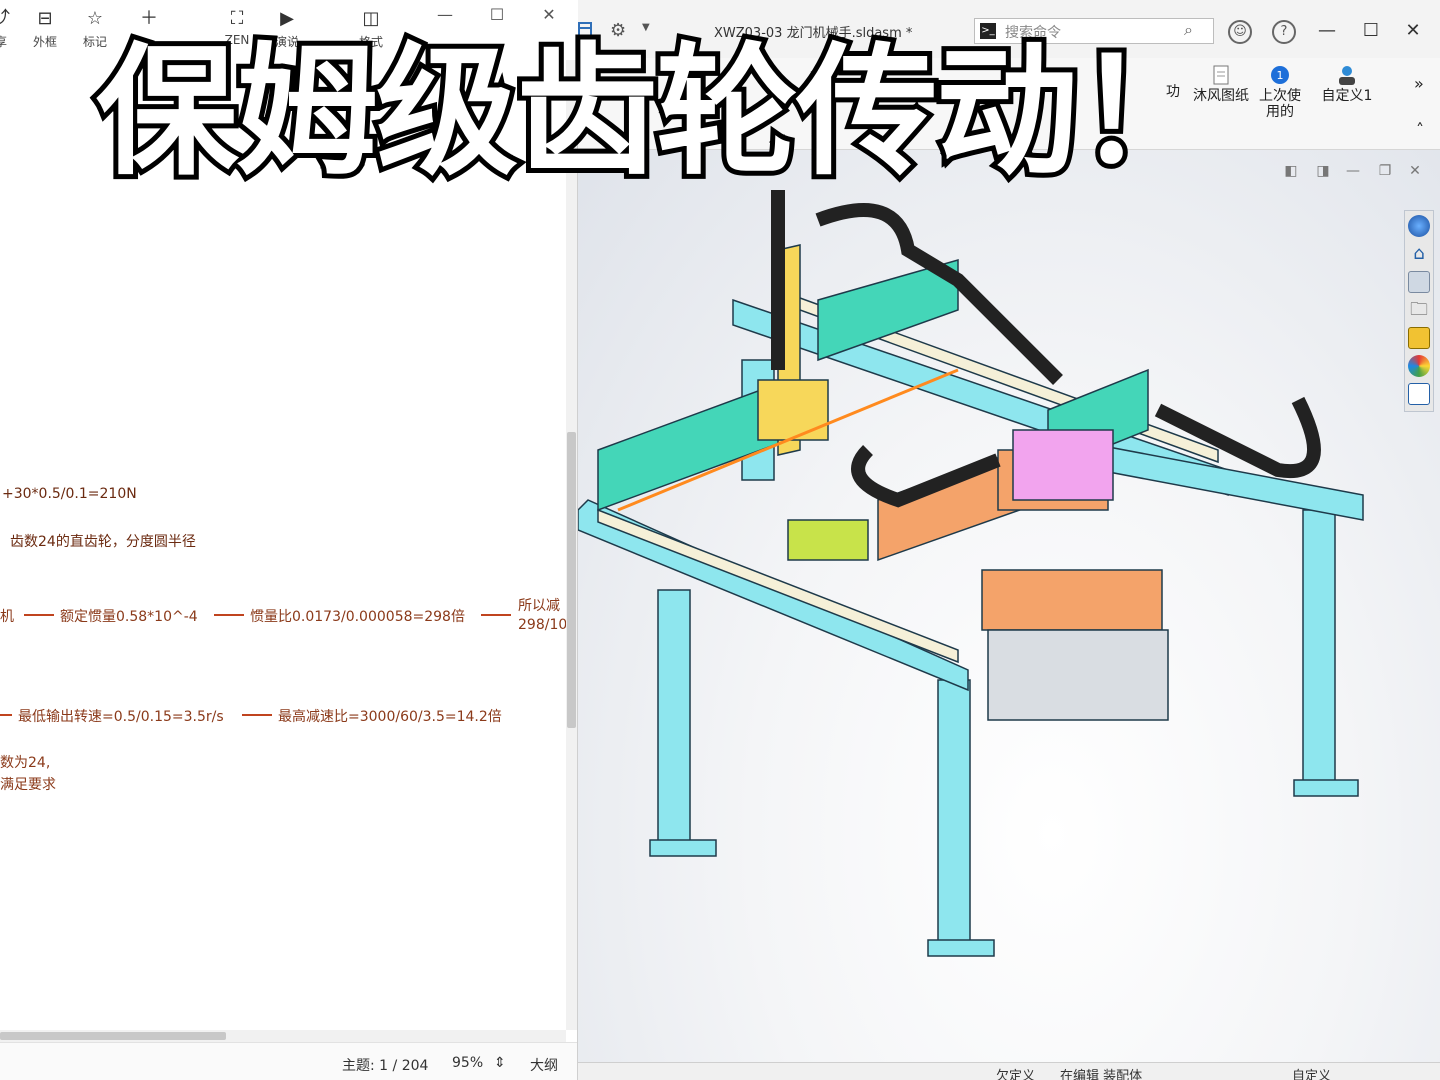 Image resolution: width=1440 pixels, height=1080 pixels. I want to click on mindmap-node: 数为24,, so click(25, 762).